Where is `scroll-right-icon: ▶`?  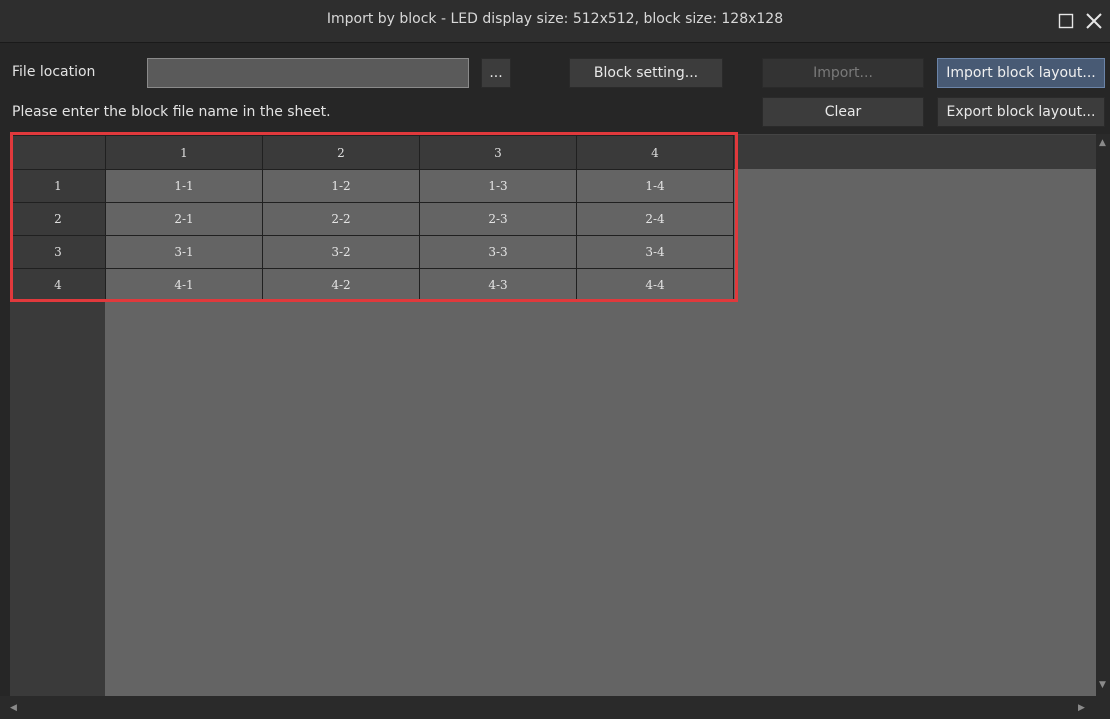
scroll-right-icon: ▶ is located at coordinates (1081, 708).